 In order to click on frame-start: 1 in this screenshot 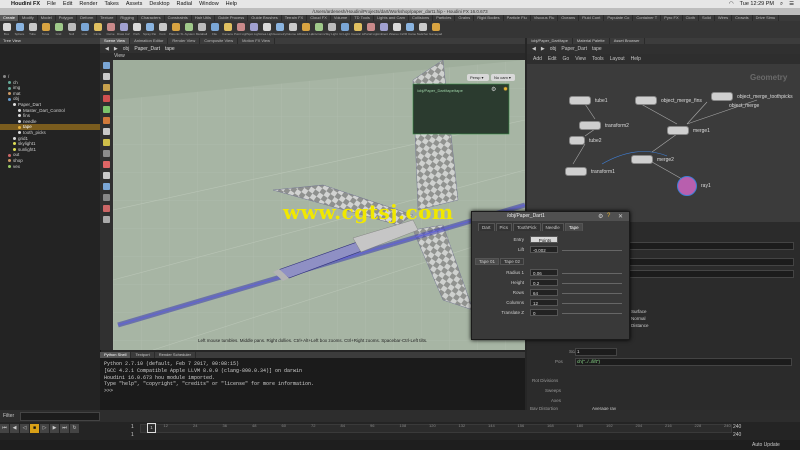, I will do `click(132, 435)`.